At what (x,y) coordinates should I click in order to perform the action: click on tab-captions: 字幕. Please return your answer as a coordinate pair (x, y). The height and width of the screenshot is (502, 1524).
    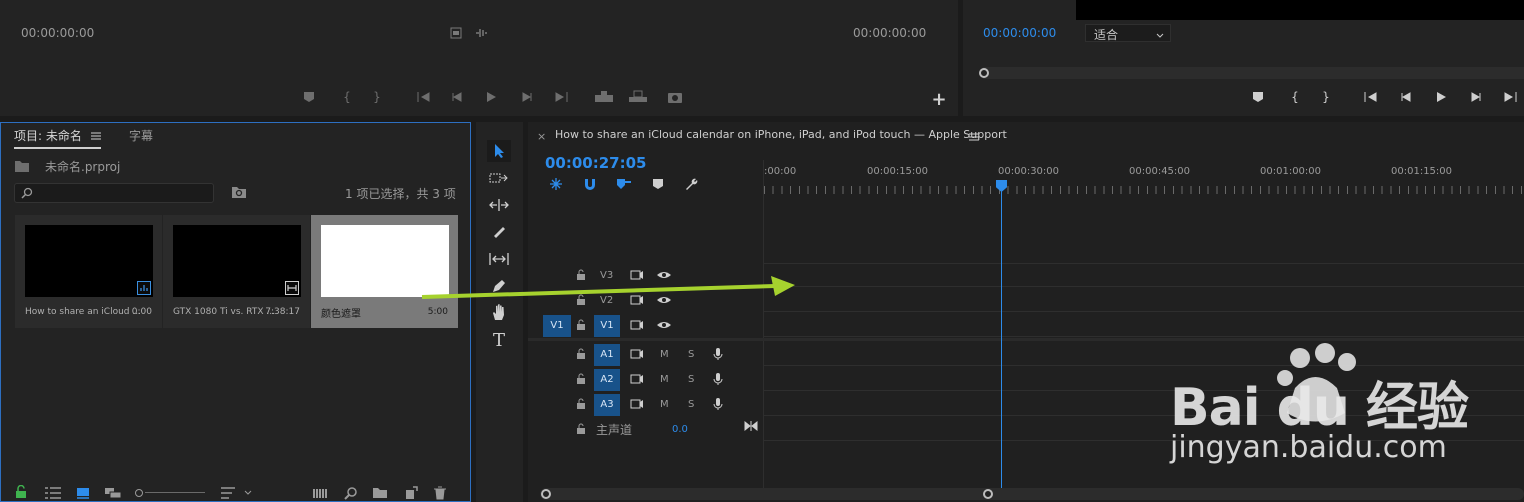
    Looking at the image, I should click on (141, 135).